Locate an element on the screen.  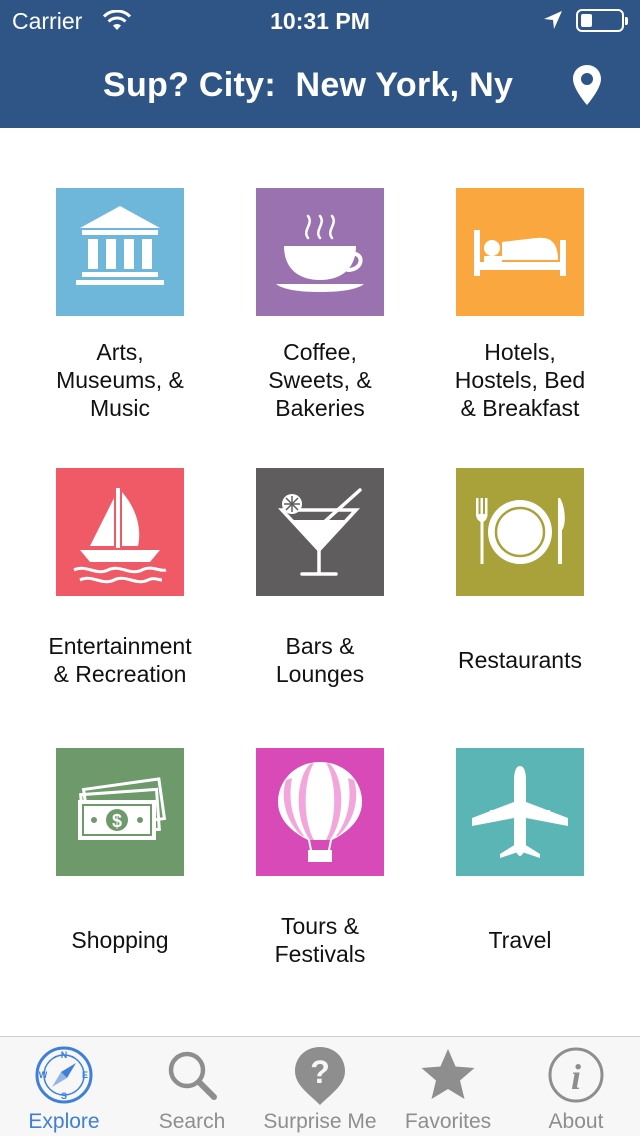
category-shopping: $ Shopping is located at coordinates (120, 823).